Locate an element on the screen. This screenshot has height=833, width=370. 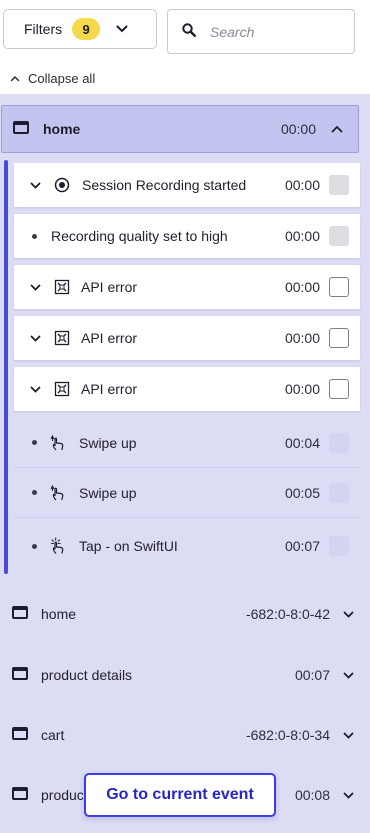
go-to-current-event-button: Go to current event is located at coordinates (180, 795).